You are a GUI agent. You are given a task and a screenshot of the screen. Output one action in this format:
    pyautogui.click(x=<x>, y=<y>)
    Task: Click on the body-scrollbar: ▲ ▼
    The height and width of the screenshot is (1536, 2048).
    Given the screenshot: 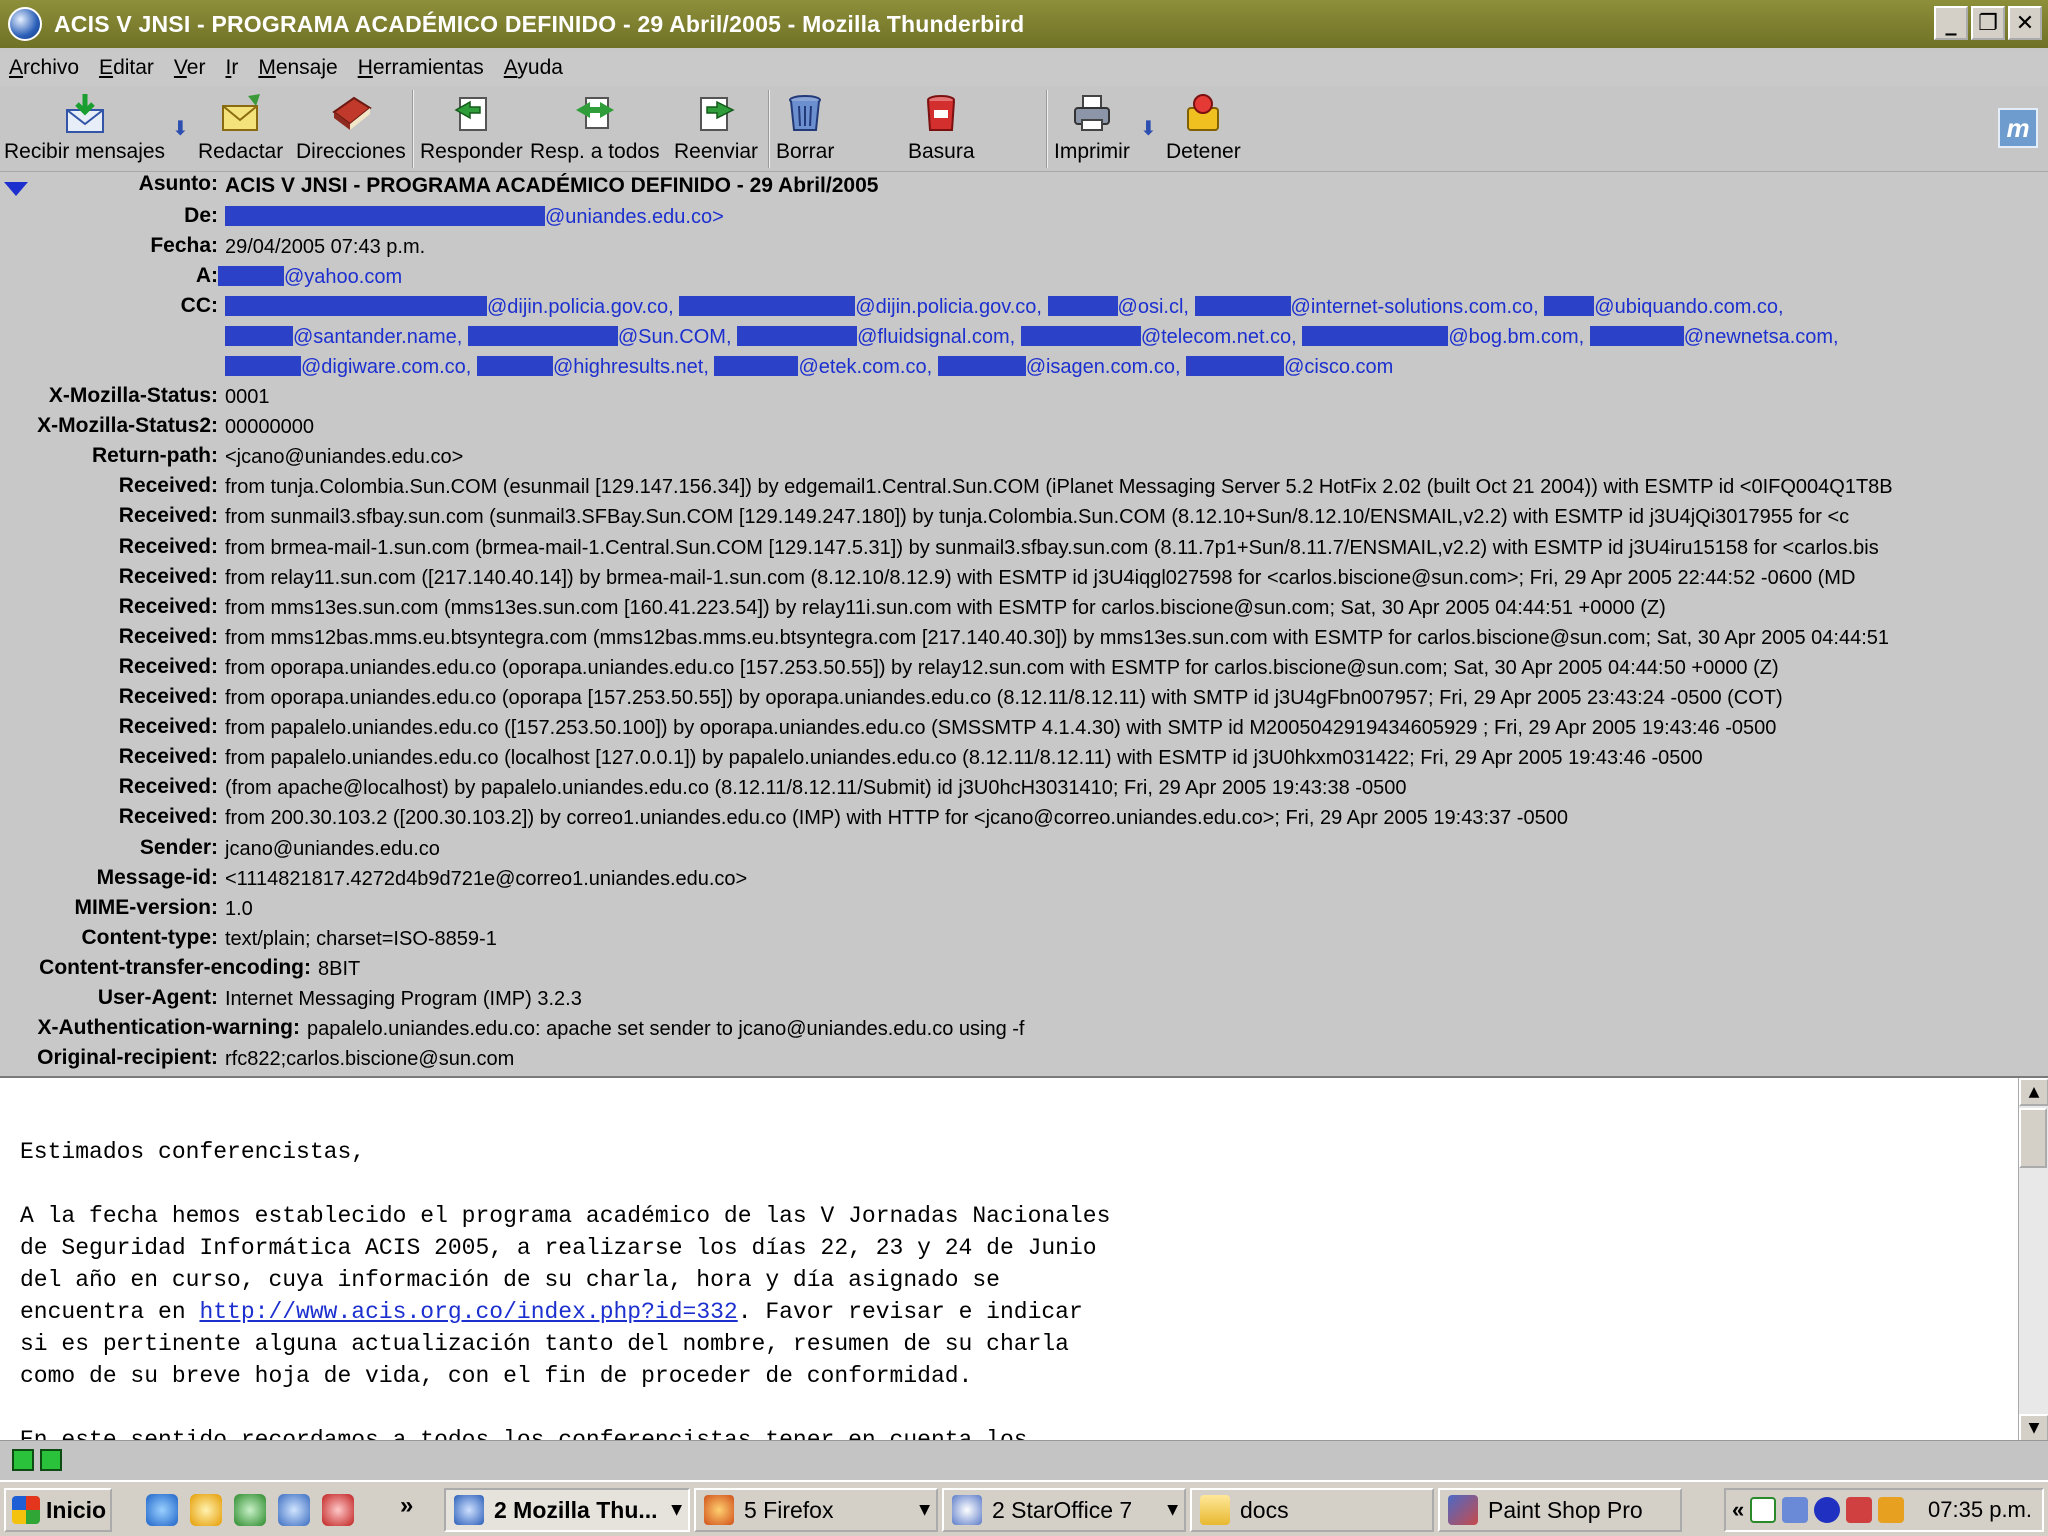 What is the action you would take?
    pyautogui.click(x=2033, y=1259)
    